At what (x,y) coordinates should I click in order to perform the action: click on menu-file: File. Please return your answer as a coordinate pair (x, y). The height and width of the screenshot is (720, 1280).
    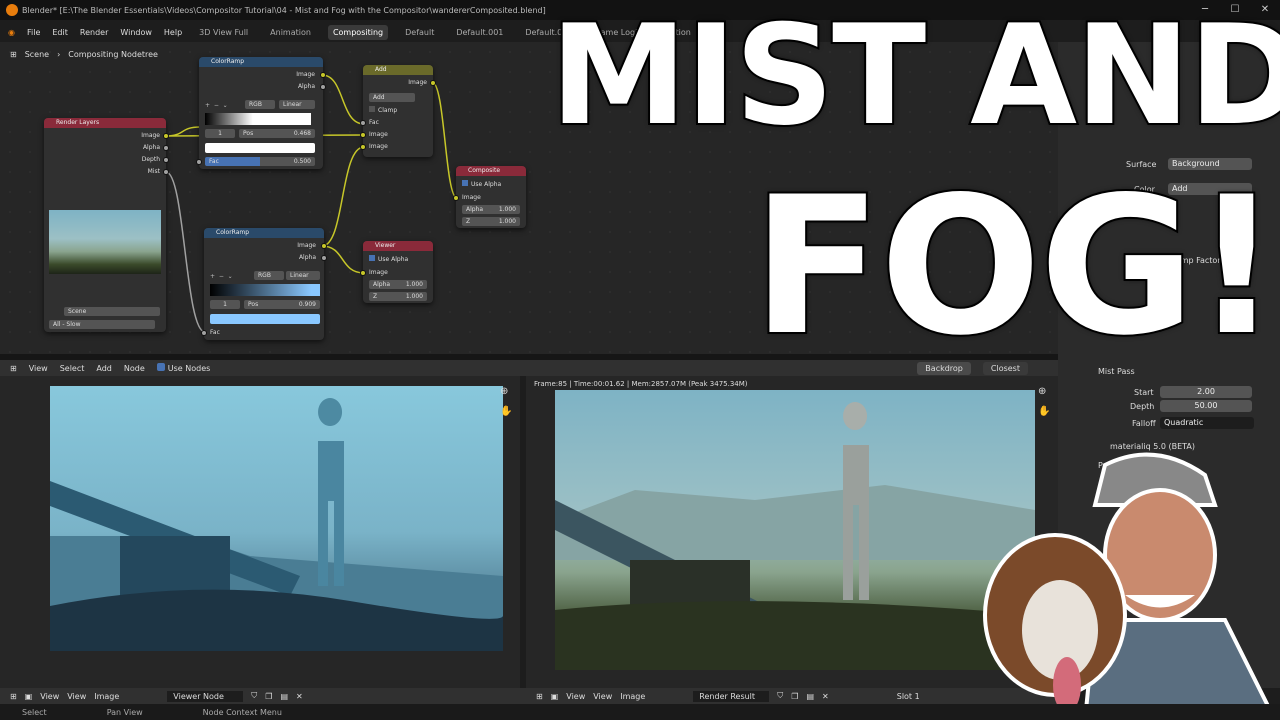
    Looking at the image, I should click on (33, 32).